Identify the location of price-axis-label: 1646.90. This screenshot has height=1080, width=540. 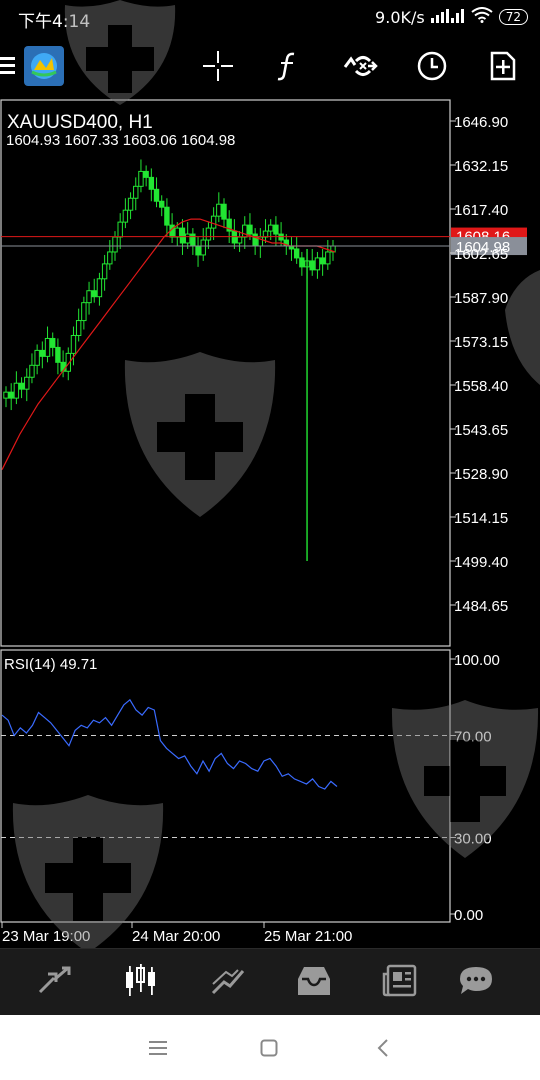
(481, 122).